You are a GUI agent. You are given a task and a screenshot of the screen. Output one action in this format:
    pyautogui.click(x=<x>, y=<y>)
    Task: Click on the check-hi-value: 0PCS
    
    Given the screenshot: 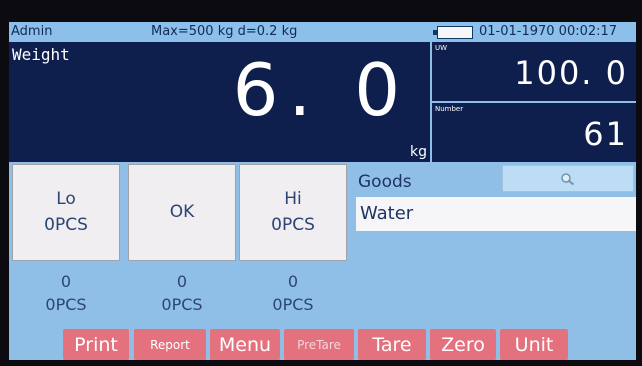 What is the action you would take?
    pyautogui.click(x=293, y=224)
    